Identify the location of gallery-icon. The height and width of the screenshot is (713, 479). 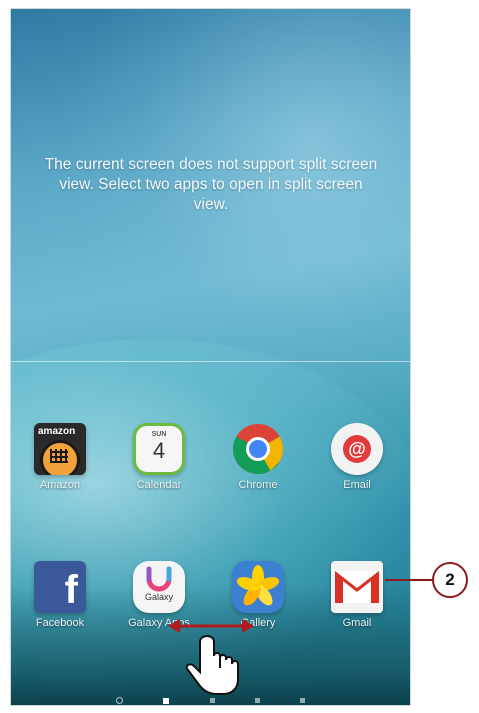
(258, 587).